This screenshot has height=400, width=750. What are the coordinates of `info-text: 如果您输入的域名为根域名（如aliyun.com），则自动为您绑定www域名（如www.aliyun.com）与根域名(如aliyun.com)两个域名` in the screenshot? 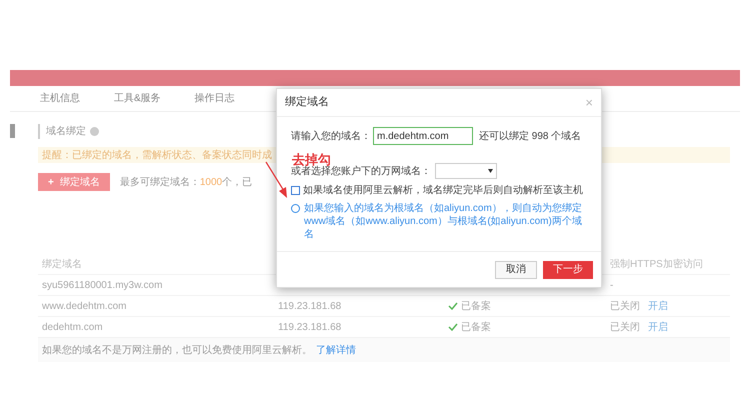 It's located at (443, 221).